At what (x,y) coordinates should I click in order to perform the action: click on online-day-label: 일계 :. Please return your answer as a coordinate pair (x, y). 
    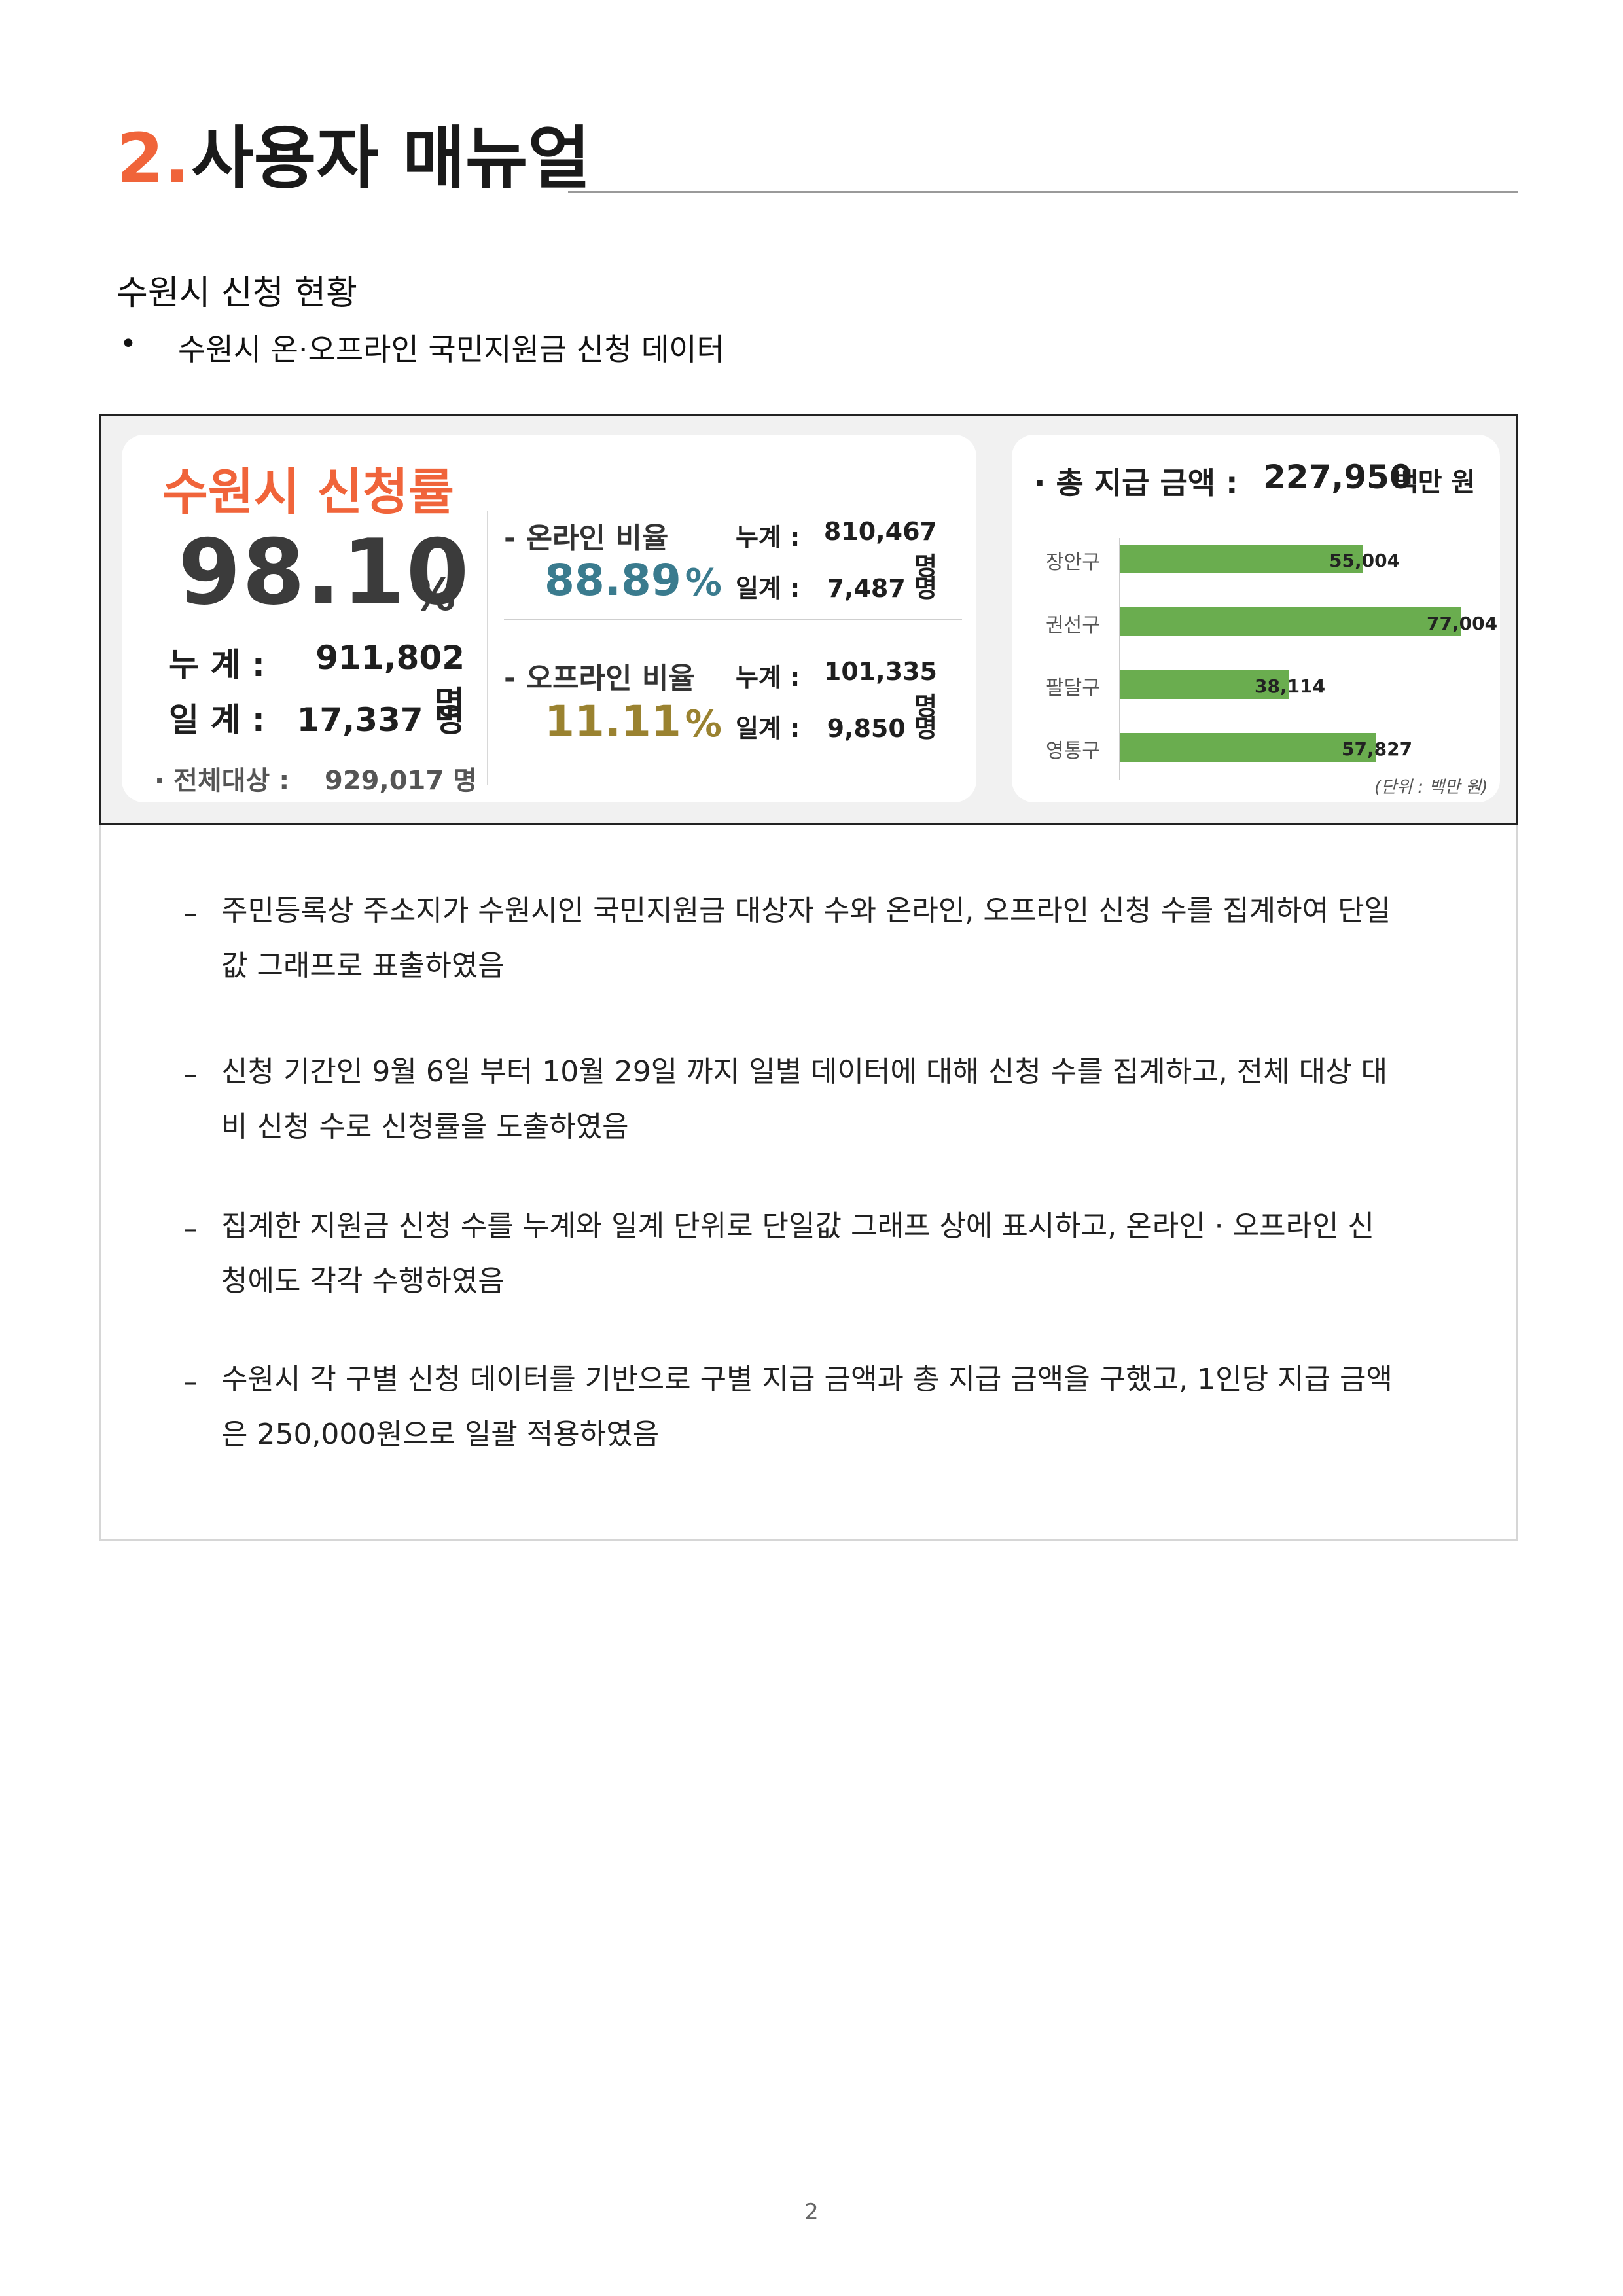
    Looking at the image, I should click on (768, 588).